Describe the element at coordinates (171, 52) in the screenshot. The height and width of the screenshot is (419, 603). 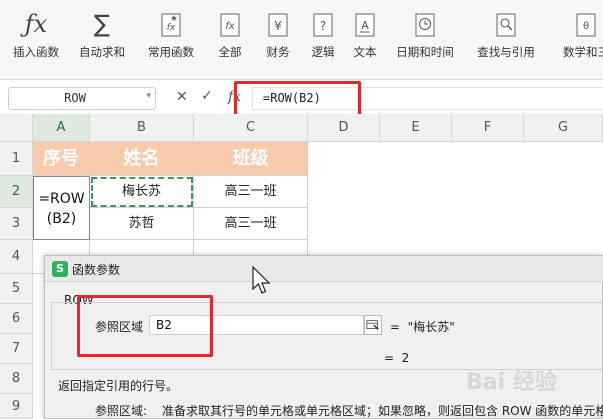
I see `ribbon-label: 常用函数` at that location.